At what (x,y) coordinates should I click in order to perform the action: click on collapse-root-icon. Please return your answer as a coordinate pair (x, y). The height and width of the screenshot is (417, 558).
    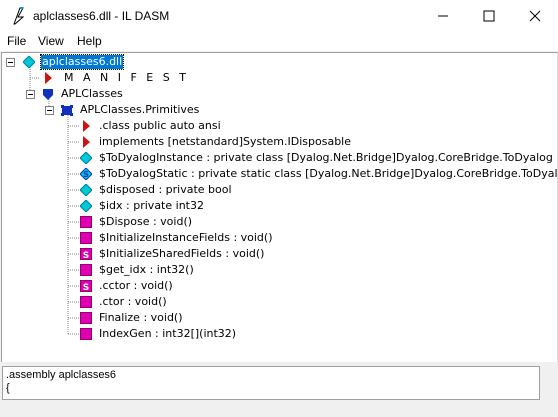
    Looking at the image, I should click on (10, 62).